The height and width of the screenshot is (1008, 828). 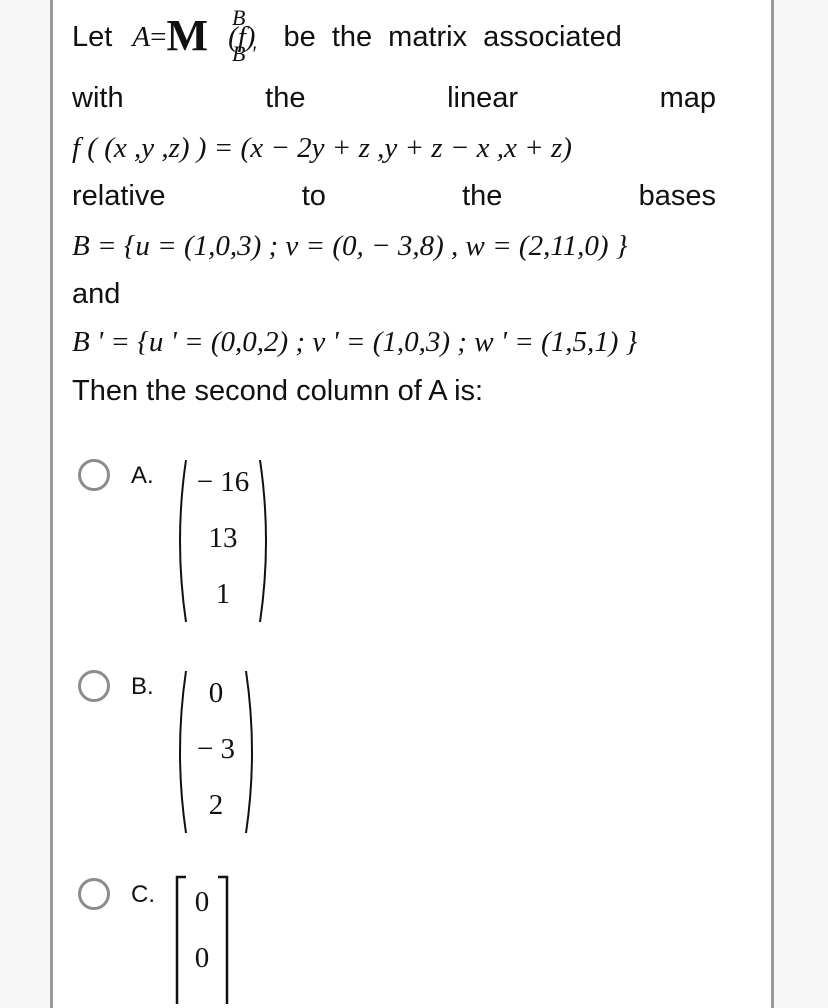 What do you see at coordinates (223, 594) in the screenshot?
I see `vector-entry: 1` at bounding box center [223, 594].